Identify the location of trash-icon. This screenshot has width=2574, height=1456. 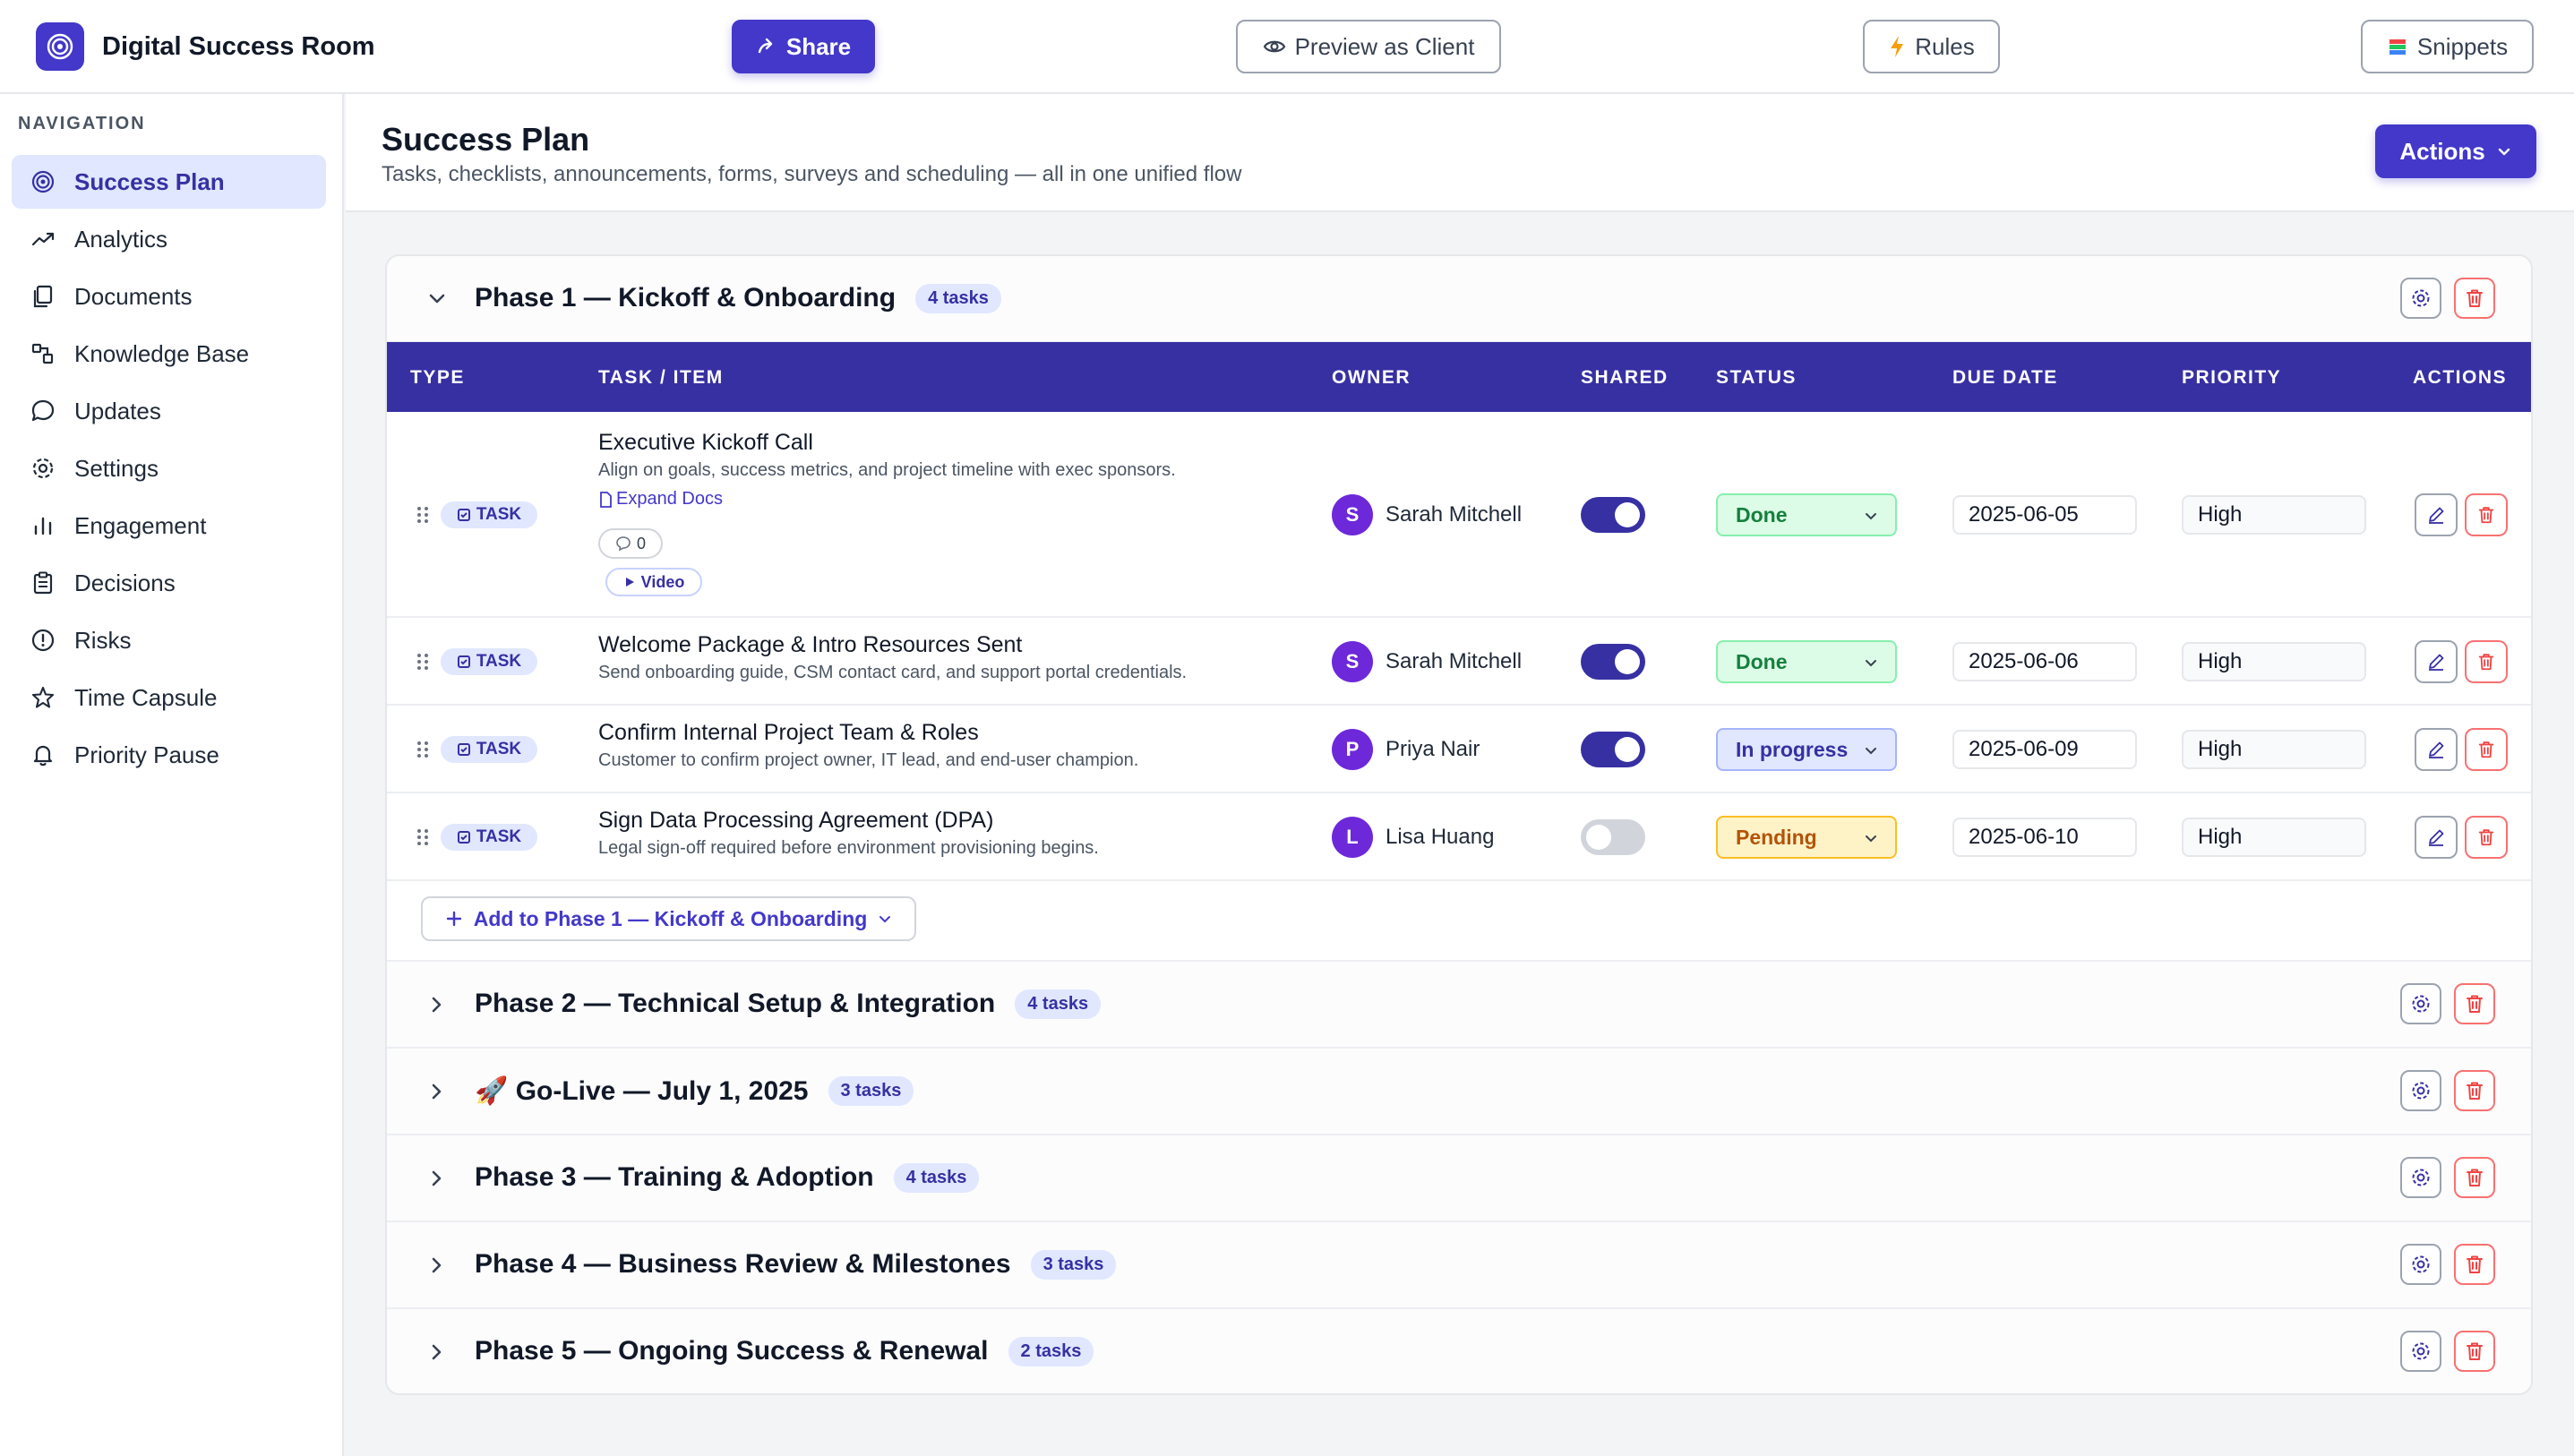
(2486, 837).